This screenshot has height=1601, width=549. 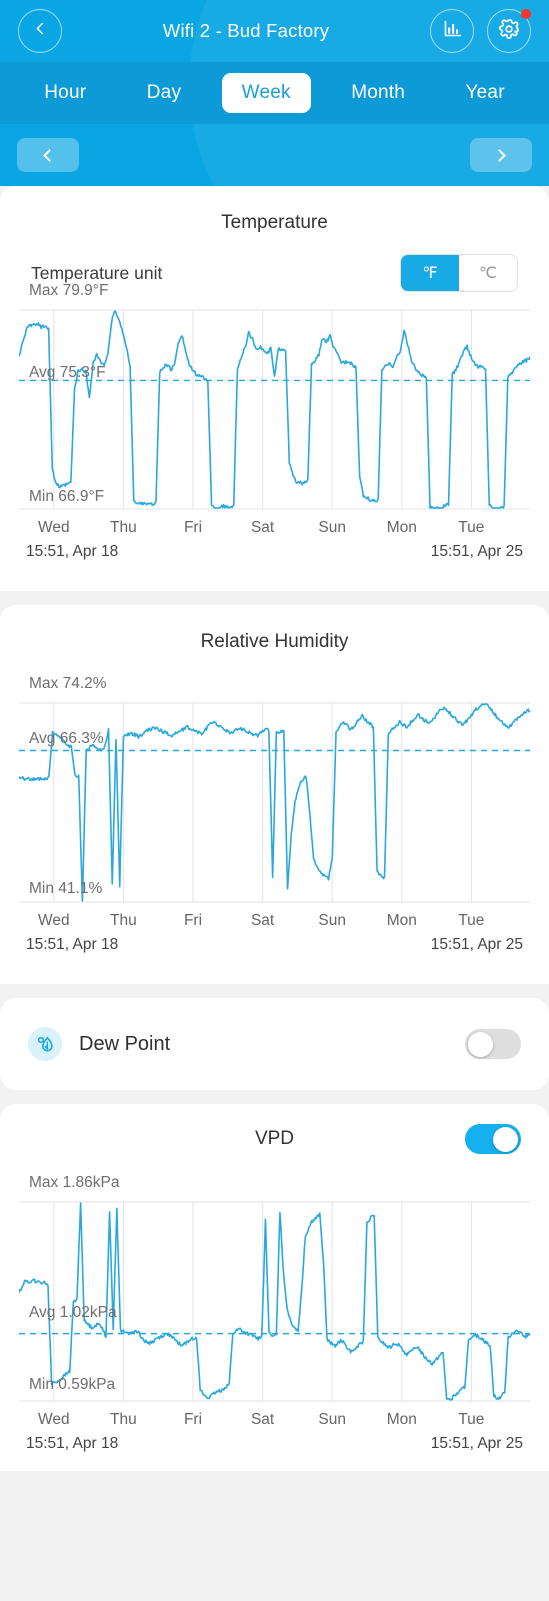 What do you see at coordinates (125, 1043) in the screenshot?
I see `dew-point-label: Dew Point` at bounding box center [125, 1043].